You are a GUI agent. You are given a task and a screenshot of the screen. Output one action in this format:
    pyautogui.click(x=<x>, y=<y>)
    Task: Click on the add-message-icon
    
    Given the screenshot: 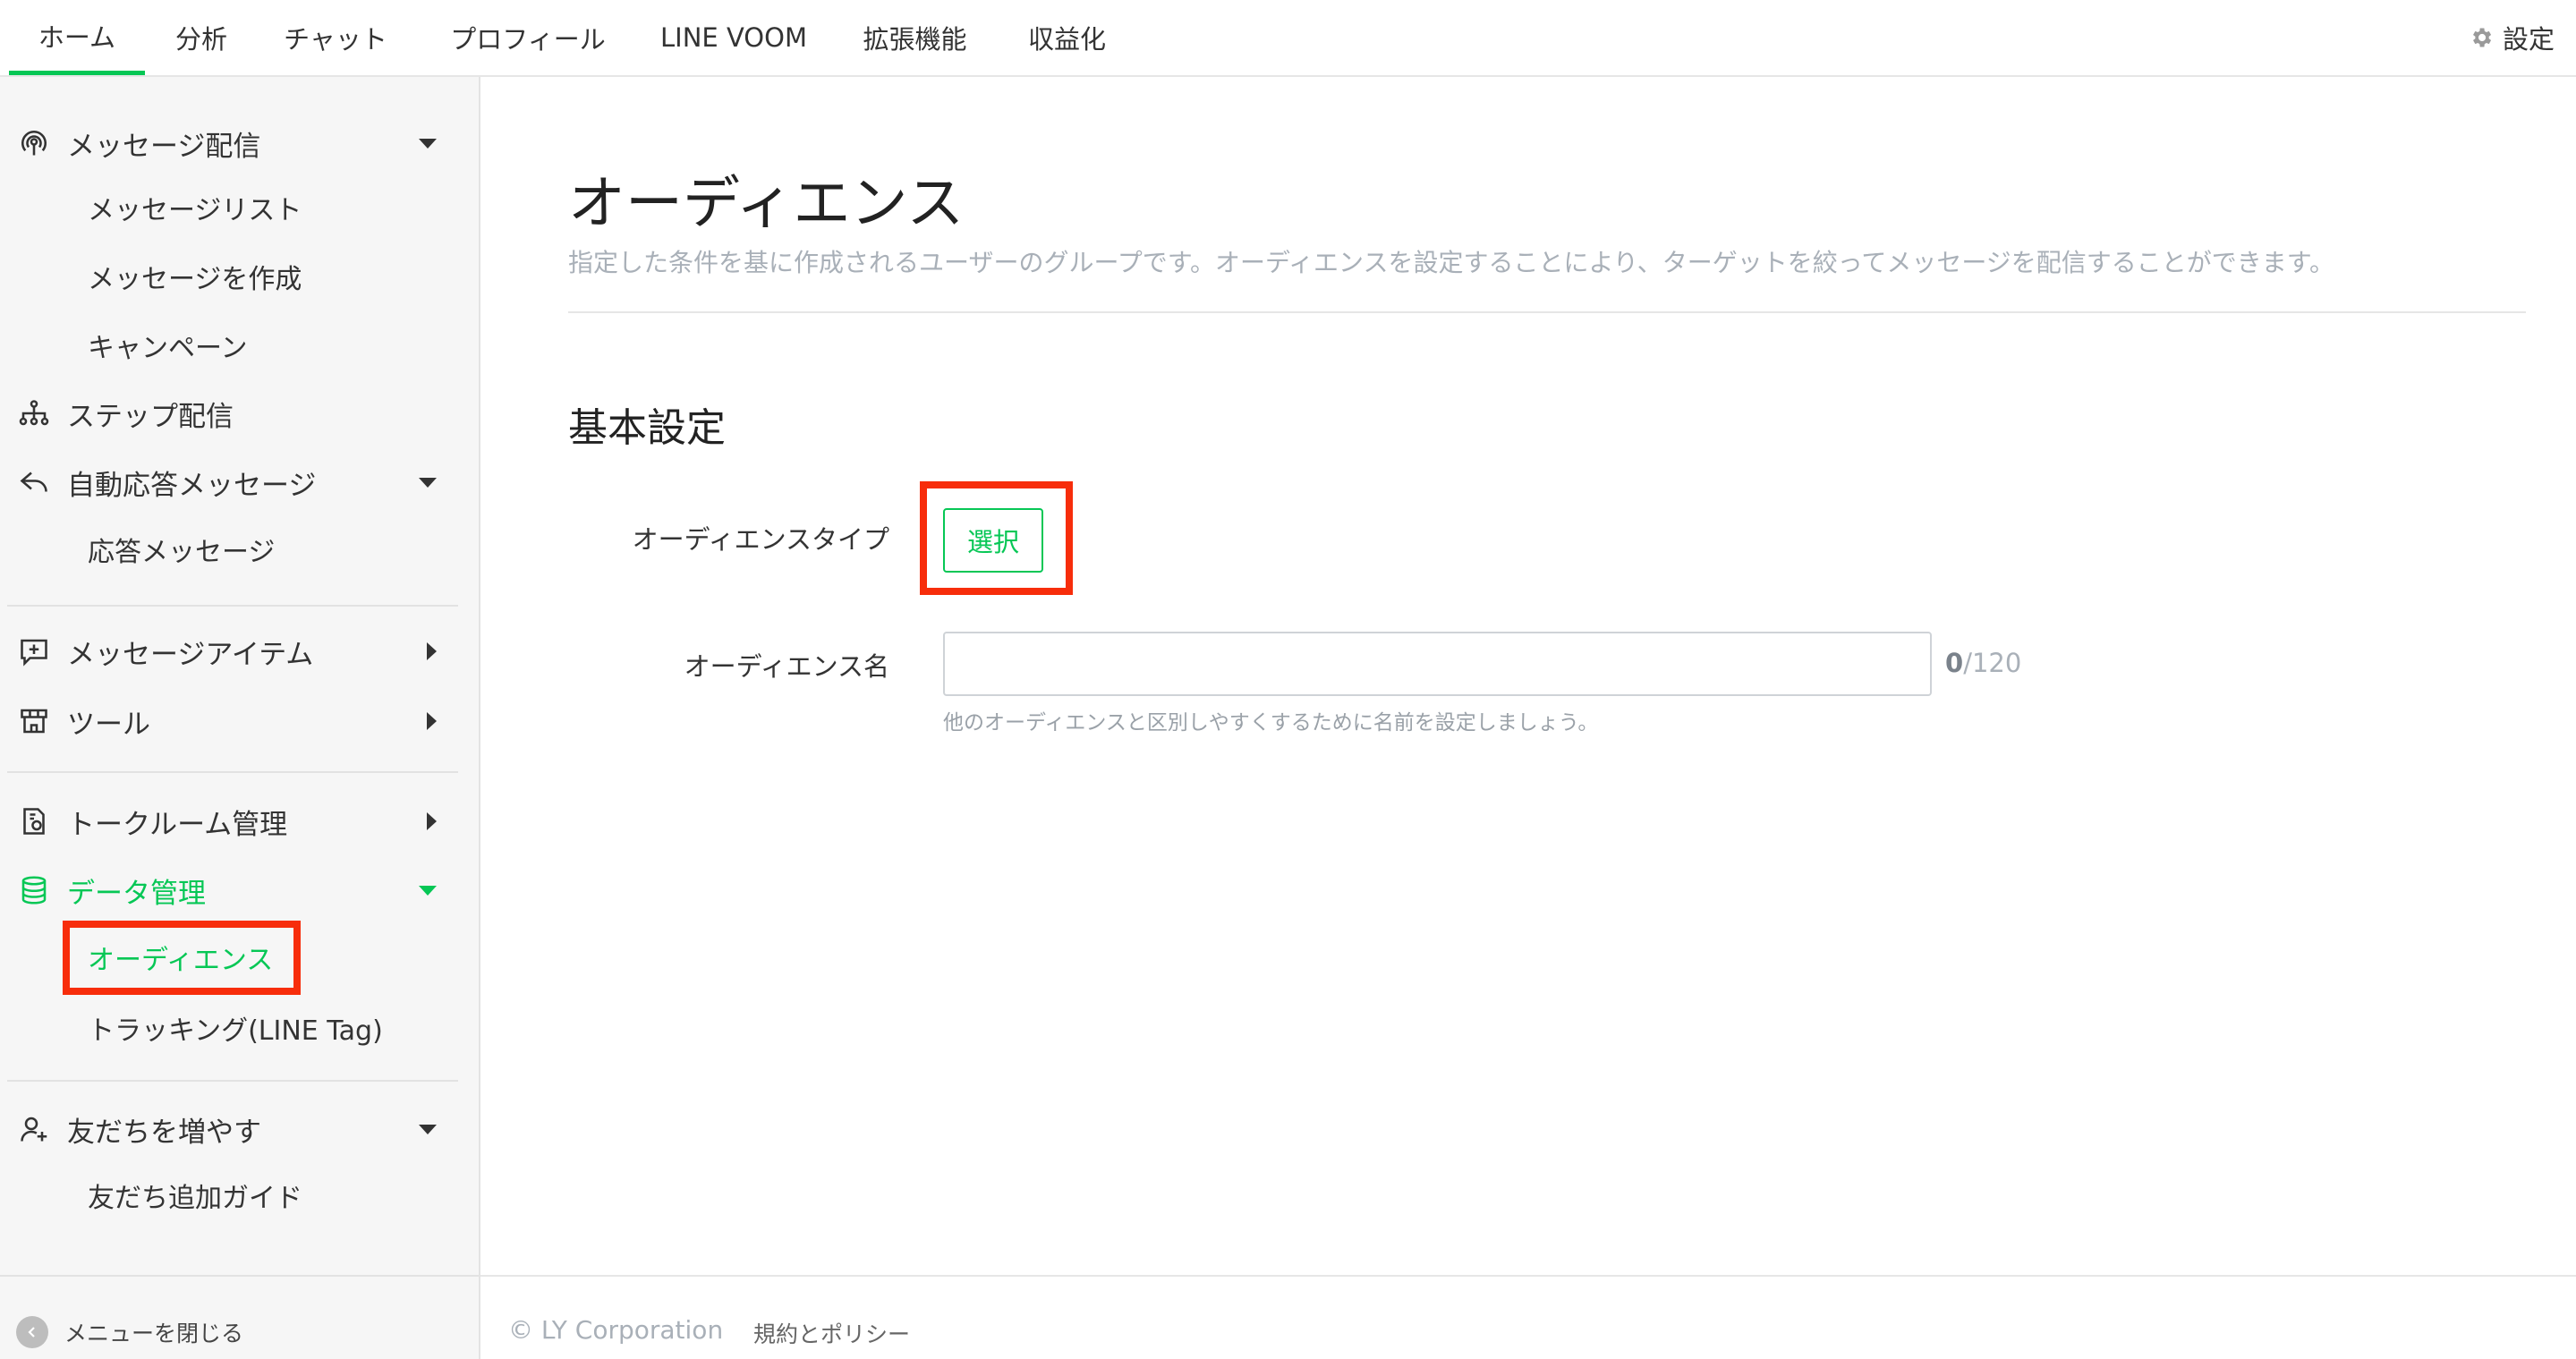 What is the action you would take?
    pyautogui.click(x=34, y=651)
    